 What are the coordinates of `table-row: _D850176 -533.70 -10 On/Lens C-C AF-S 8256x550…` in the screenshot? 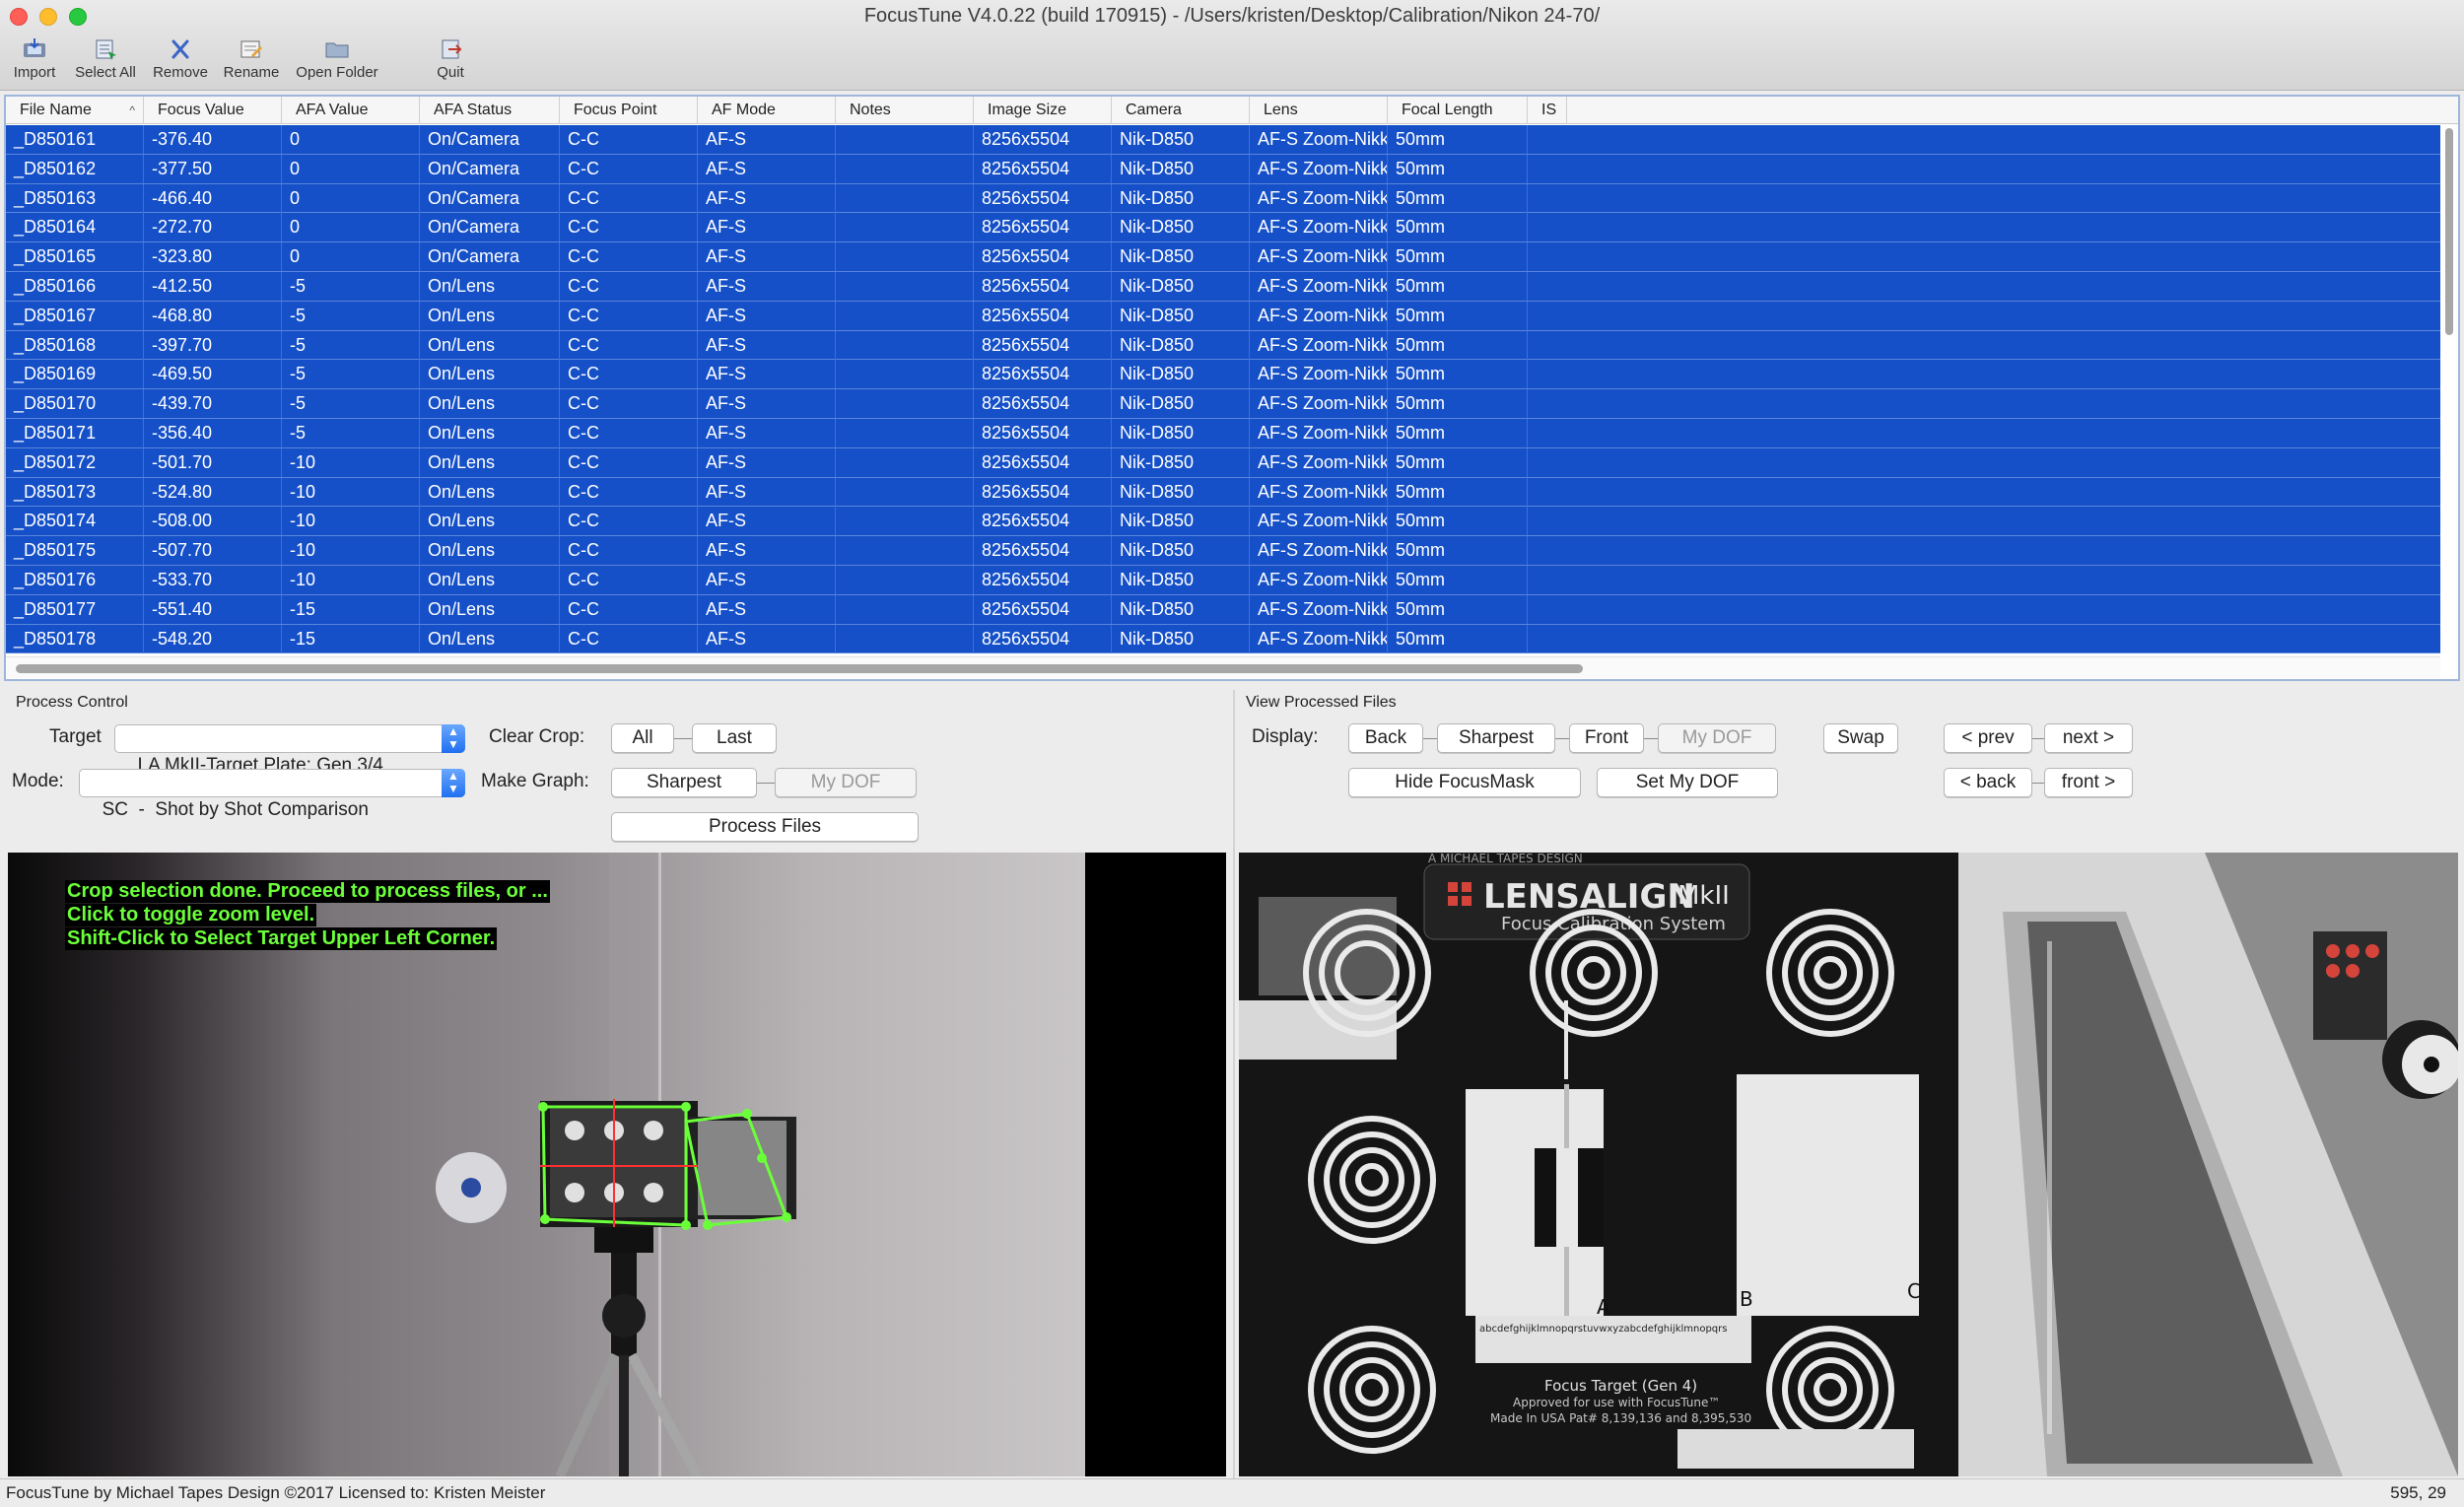 It's located at (1223, 580).